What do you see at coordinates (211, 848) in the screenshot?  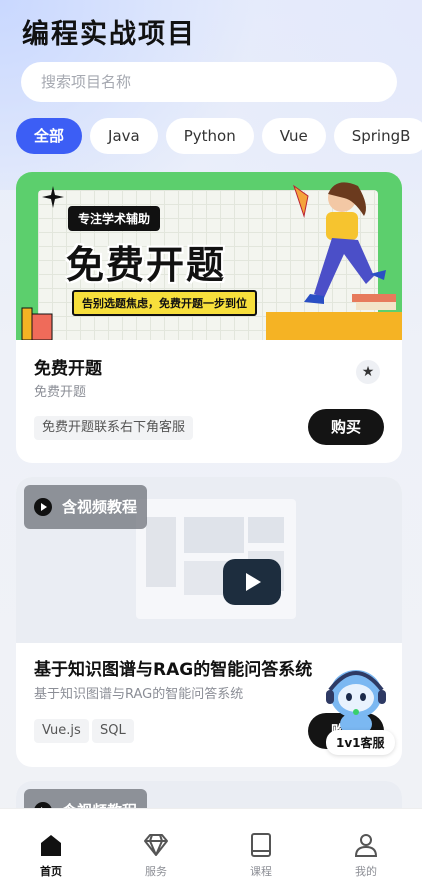 I see `bottom-tab-bar: 首页 服务 课程 我的` at bounding box center [211, 848].